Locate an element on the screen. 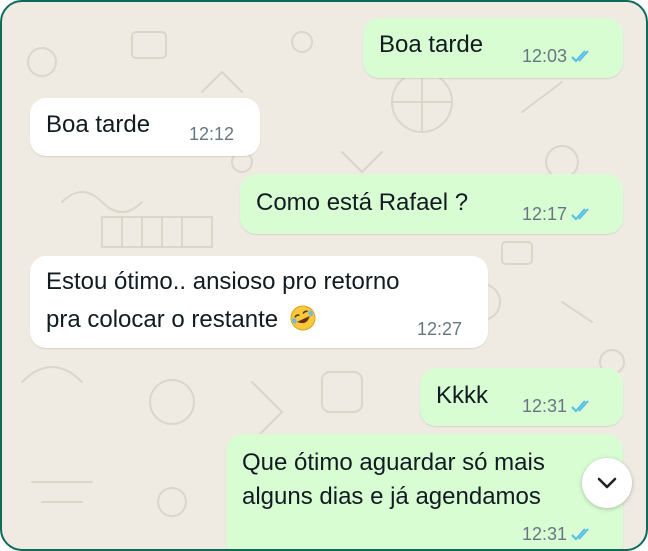  message-text-line-2: alguns dias e já agendamos is located at coordinates (391, 496).